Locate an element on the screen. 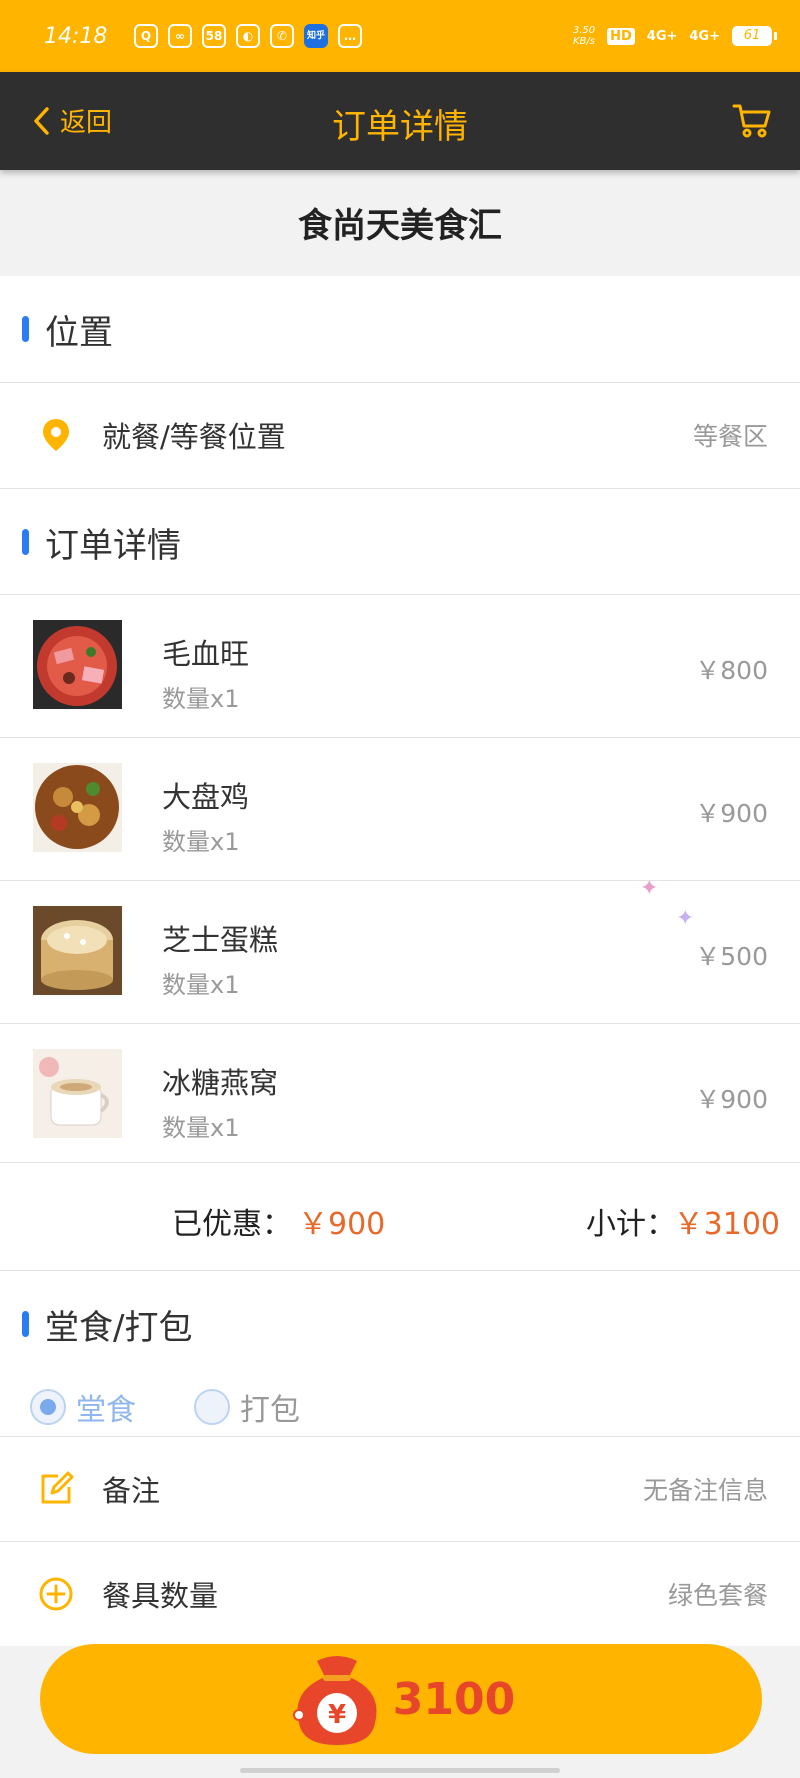 The image size is (800, 1778). discount-value: ￥900 is located at coordinates (342, 1224).